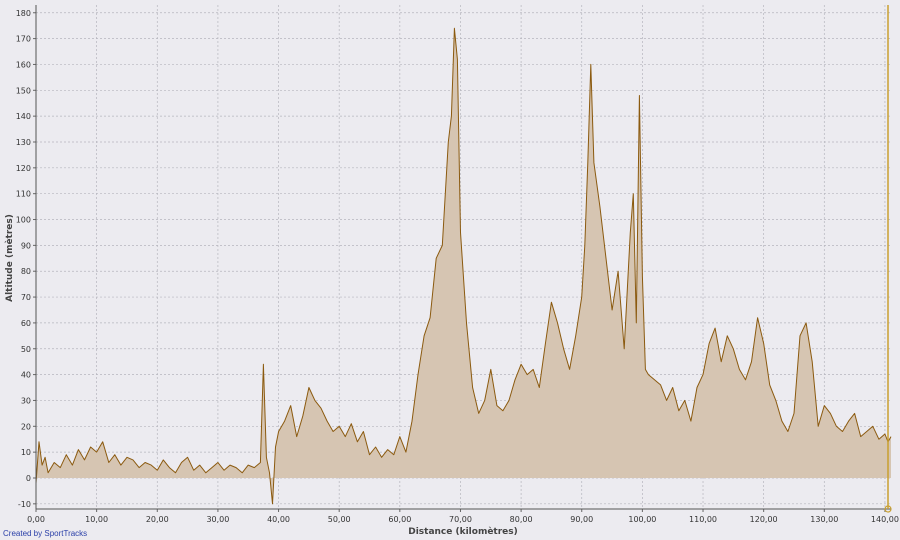 This screenshot has height=540, width=900. What do you see at coordinates (9, 258) in the screenshot?
I see `y-axis-label: Altitude (mètres)` at bounding box center [9, 258].